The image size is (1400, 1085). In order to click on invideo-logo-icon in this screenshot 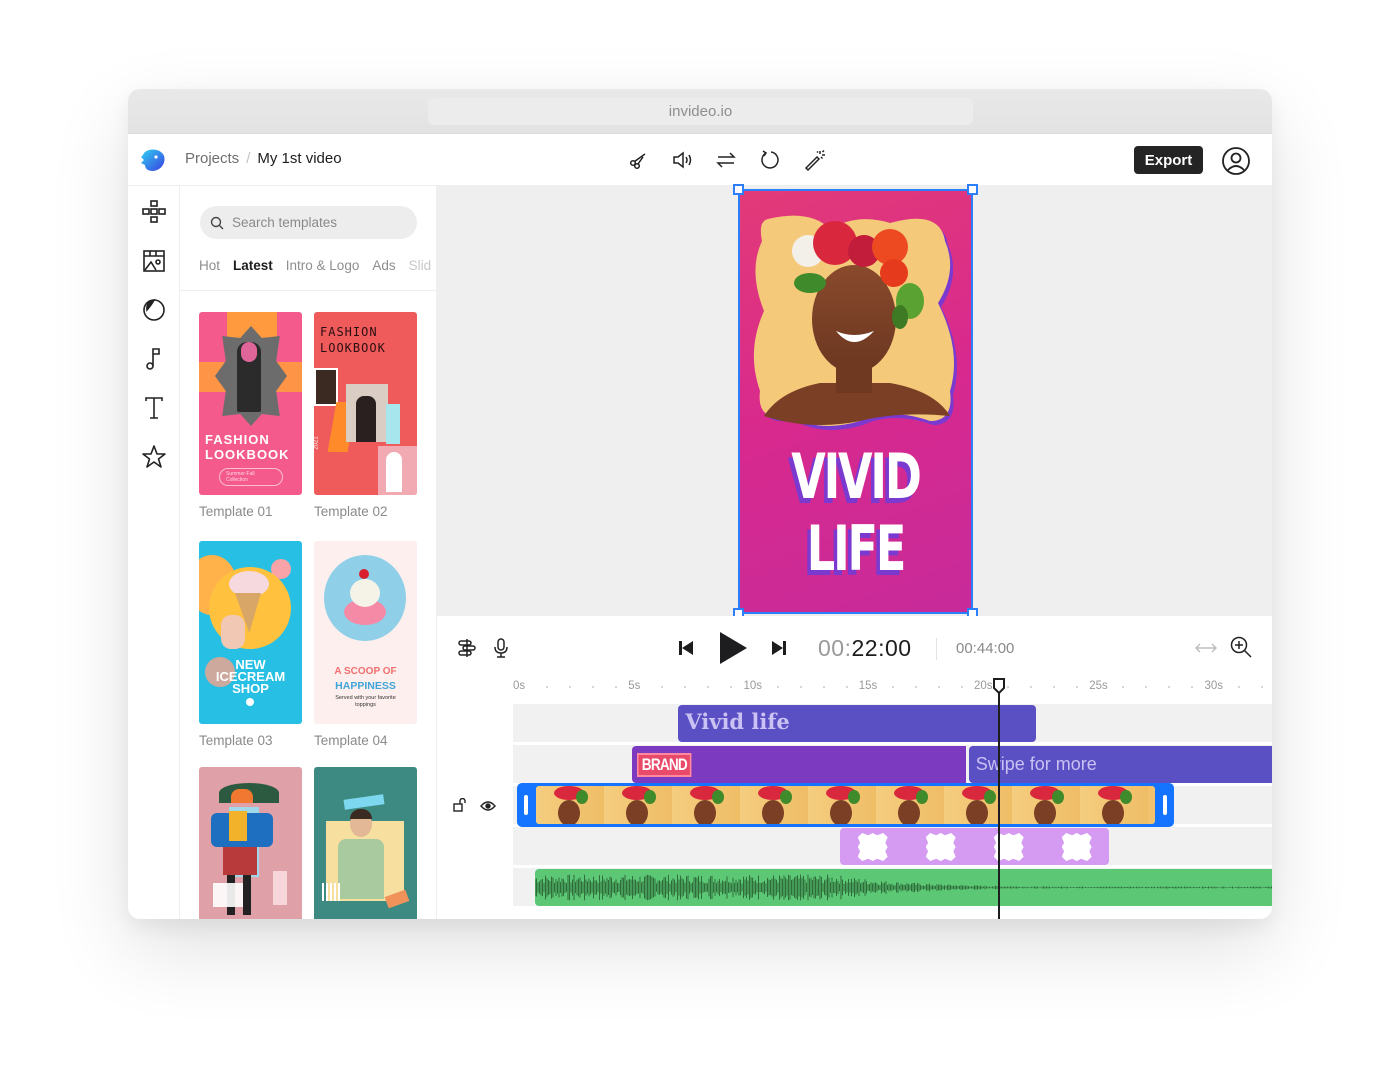, I will do `click(153, 160)`.